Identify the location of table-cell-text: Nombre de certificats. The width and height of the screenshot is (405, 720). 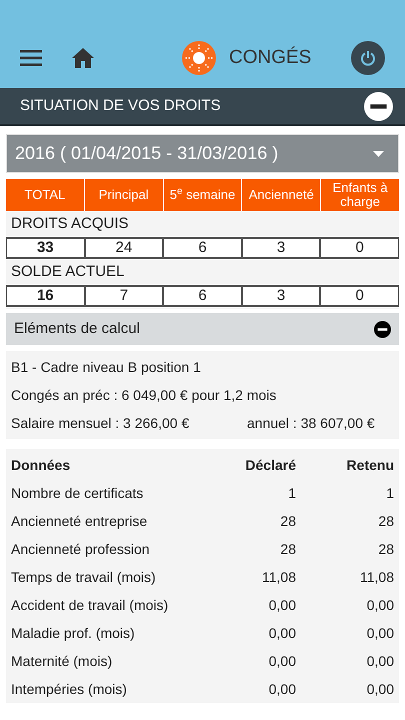
(77, 493).